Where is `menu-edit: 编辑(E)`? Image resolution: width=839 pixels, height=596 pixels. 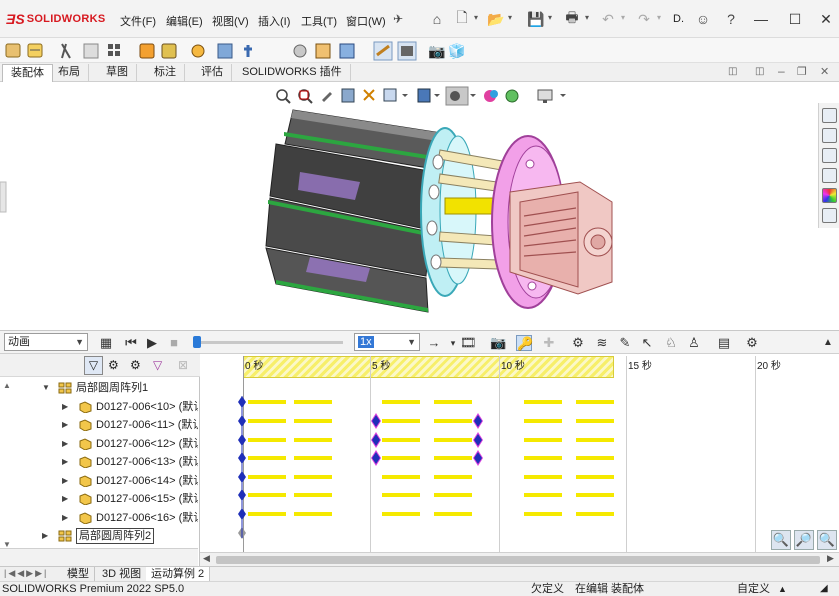 menu-edit: 编辑(E) is located at coordinates (184, 21).